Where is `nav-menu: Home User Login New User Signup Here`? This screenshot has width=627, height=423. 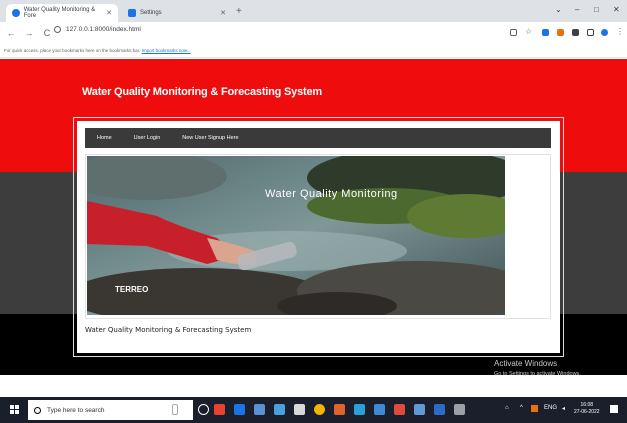 nav-menu: Home User Login New User Signup Here is located at coordinates (318, 138).